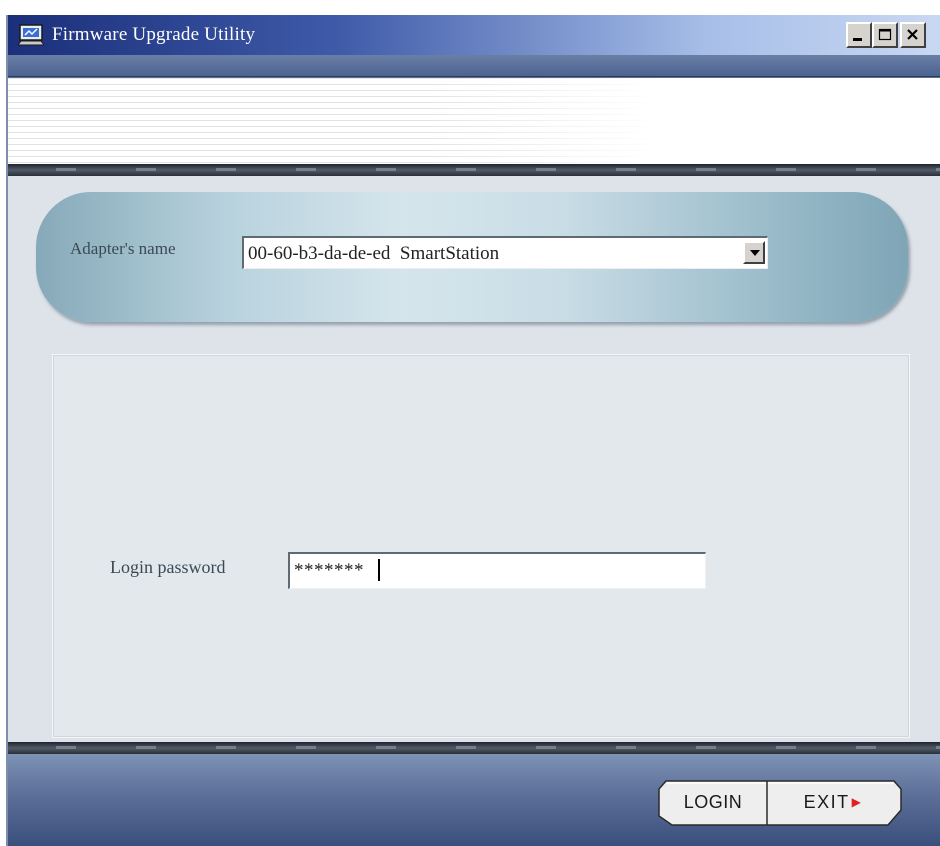  What do you see at coordinates (329, 570) in the screenshot?
I see `login-password-value: *******` at bounding box center [329, 570].